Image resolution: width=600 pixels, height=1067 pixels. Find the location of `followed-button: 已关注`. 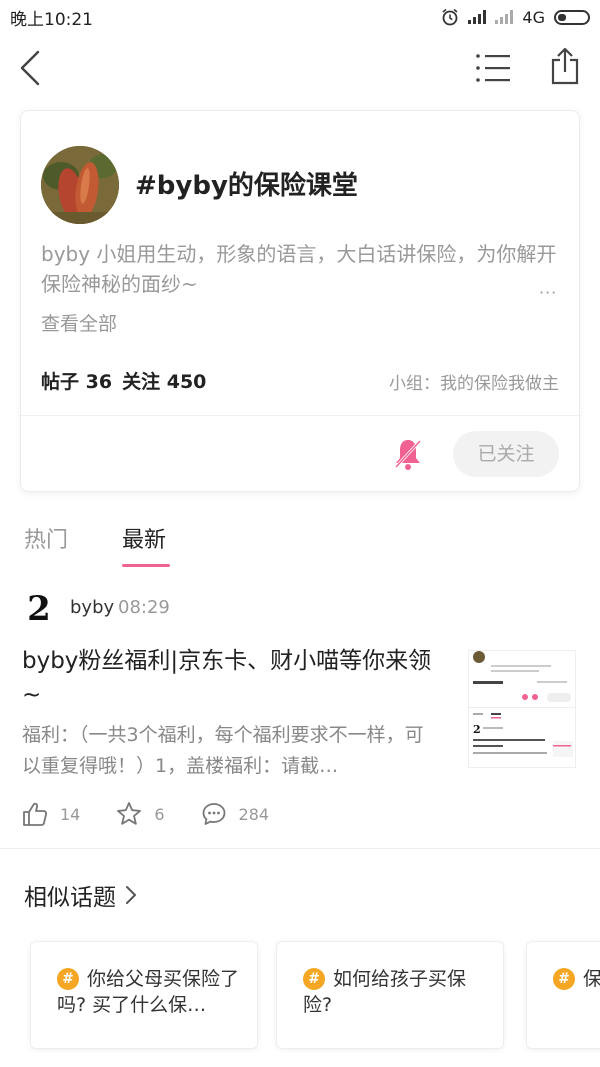

followed-button: 已关注 is located at coordinates (506, 454).